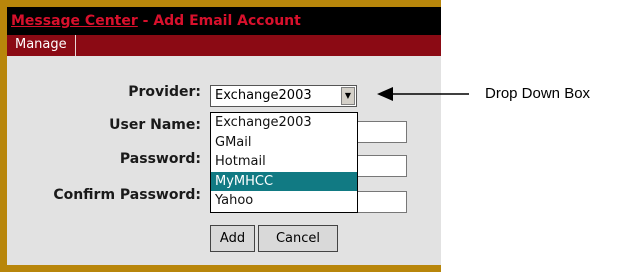  I want to click on provider-select: Exchange2003 ▼, so click(283, 96).